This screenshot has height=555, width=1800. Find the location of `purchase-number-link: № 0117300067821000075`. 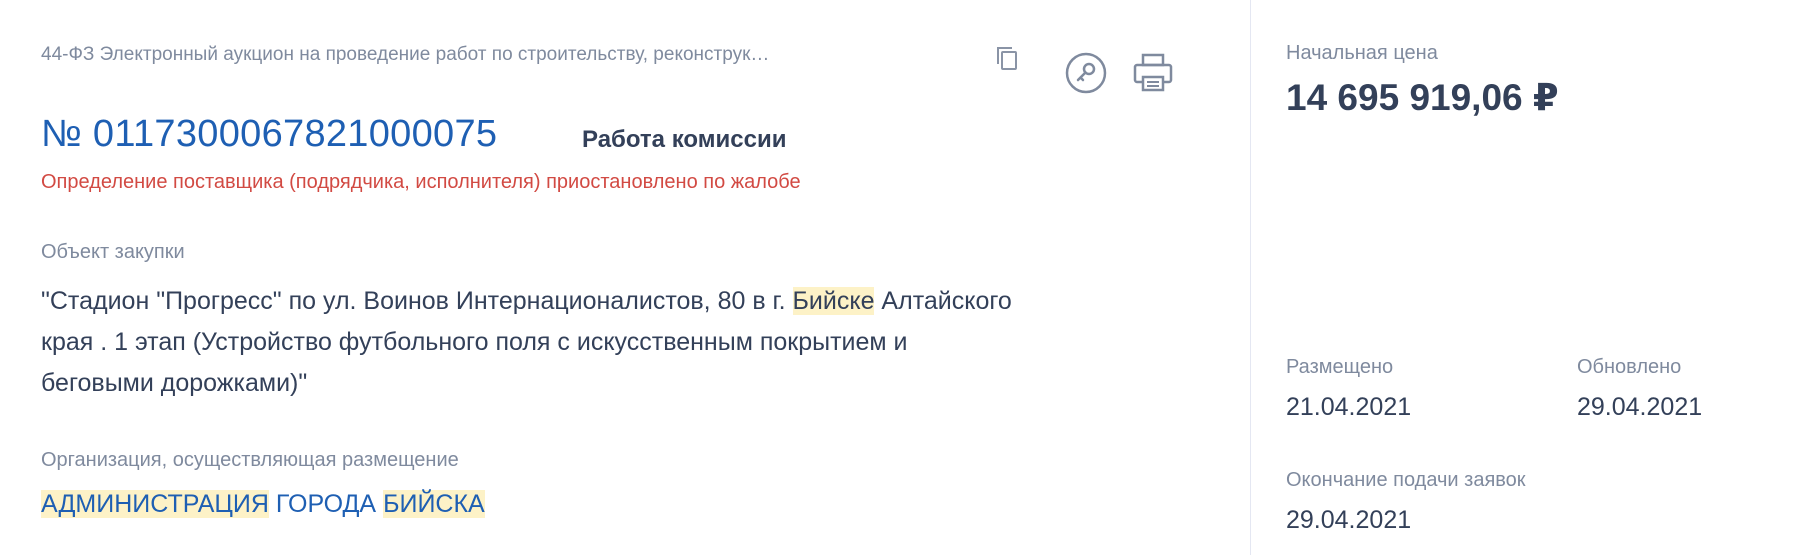

purchase-number-link: № 0117300067821000075 is located at coordinates (269, 134).